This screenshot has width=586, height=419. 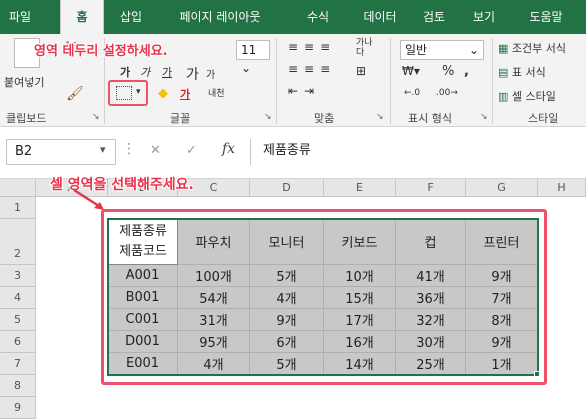 What do you see at coordinates (128, 93) in the screenshot?
I see `border-button-highlight` at bounding box center [128, 93].